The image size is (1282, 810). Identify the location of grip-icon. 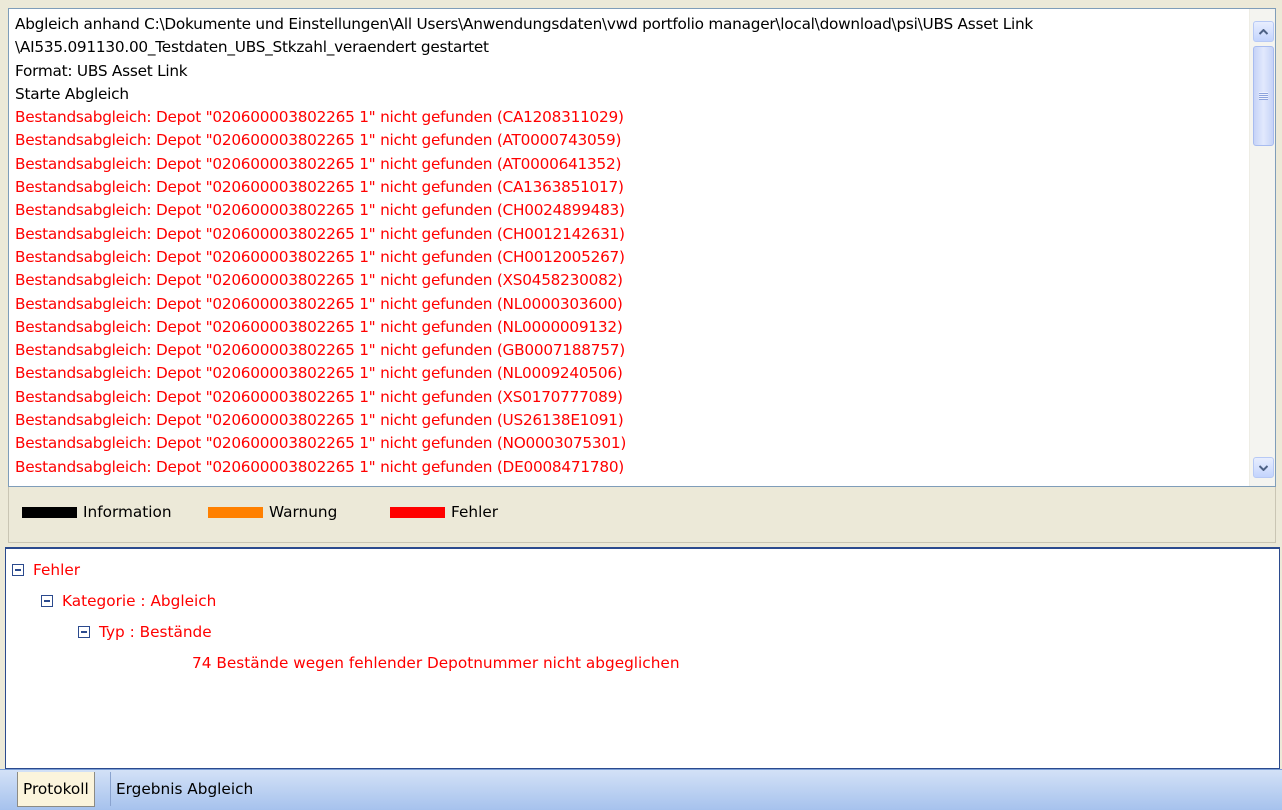
(1263, 96).